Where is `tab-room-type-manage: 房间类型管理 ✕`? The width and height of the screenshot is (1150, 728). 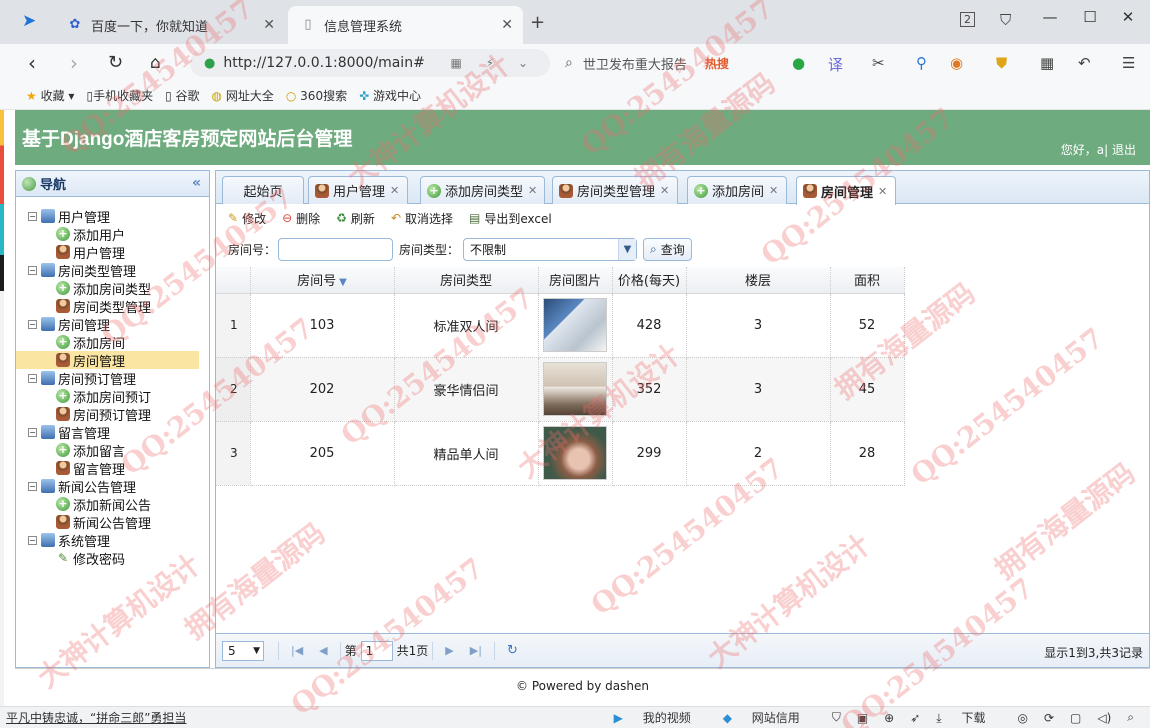 tab-room-type-manage: 房间类型管理 ✕ is located at coordinates (615, 190).